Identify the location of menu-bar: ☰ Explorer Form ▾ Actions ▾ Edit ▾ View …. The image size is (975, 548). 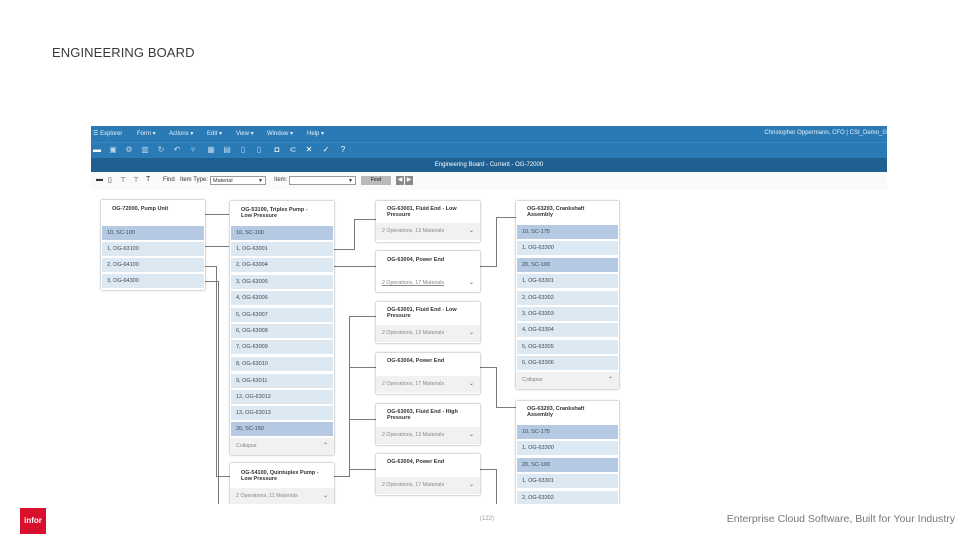
(489, 134).